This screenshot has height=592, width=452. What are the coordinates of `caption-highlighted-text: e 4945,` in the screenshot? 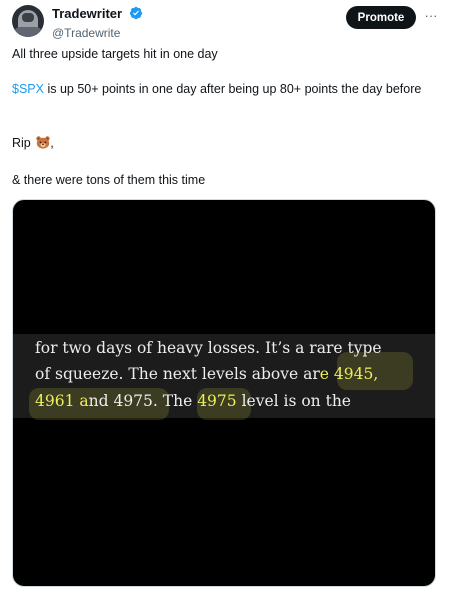 It's located at (349, 374).